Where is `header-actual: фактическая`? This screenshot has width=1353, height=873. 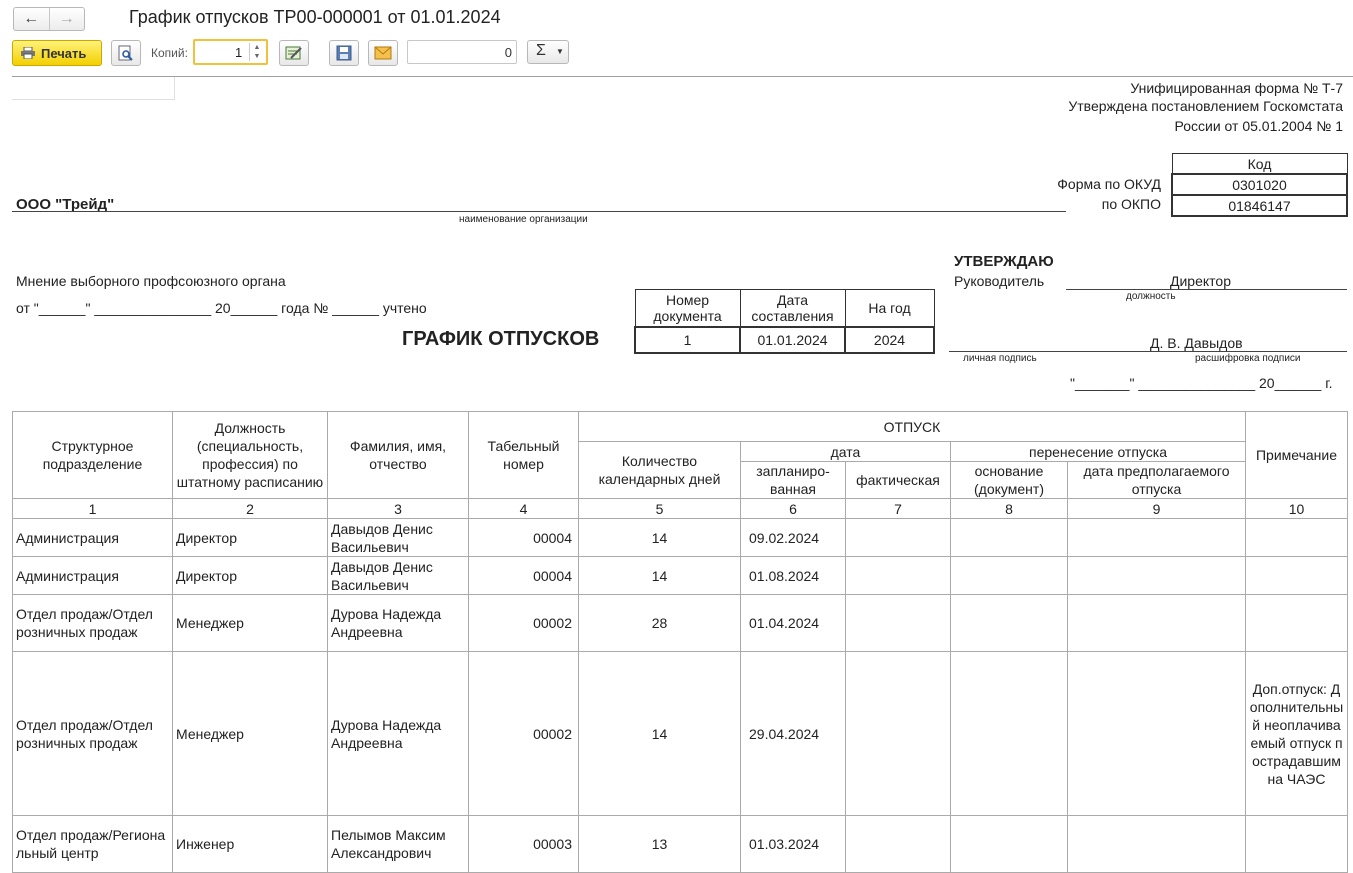
header-actual: фактическая is located at coordinates (898, 480).